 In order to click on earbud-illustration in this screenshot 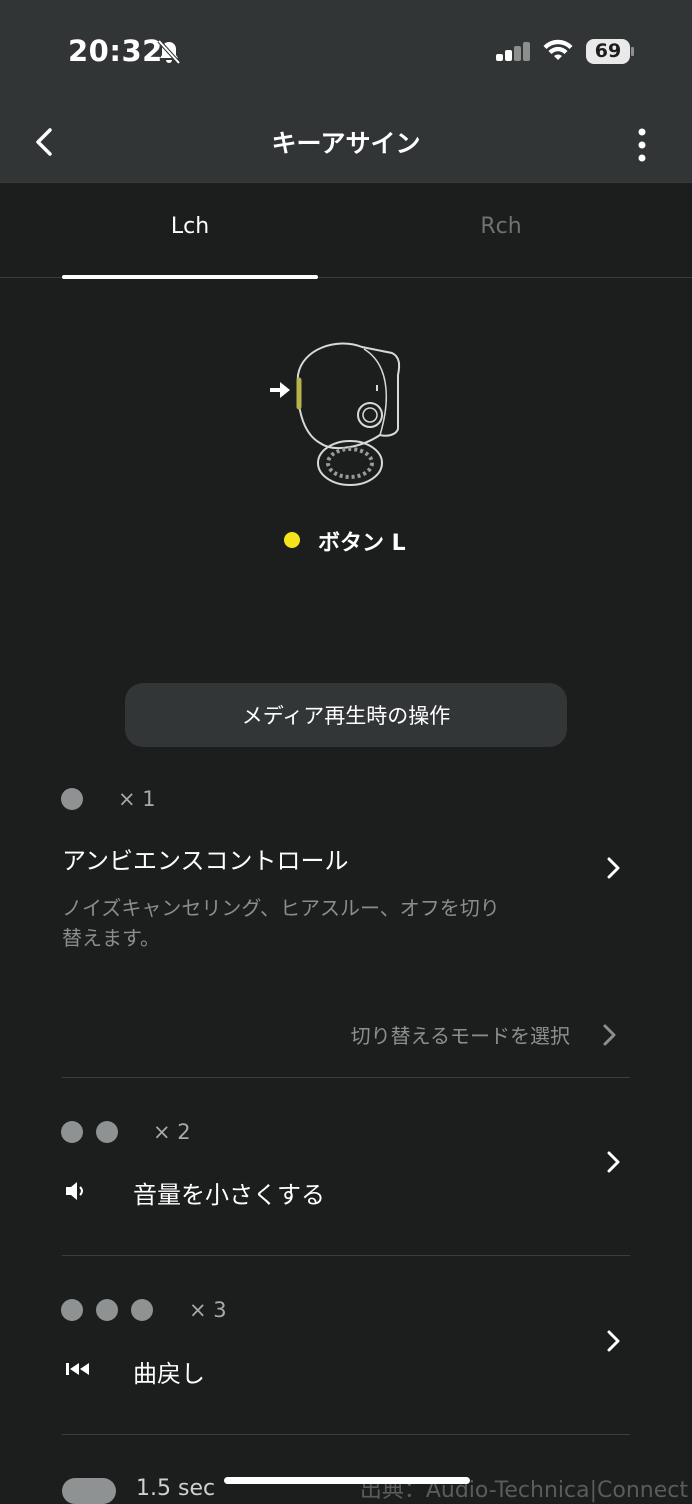, I will do `click(335, 414)`.